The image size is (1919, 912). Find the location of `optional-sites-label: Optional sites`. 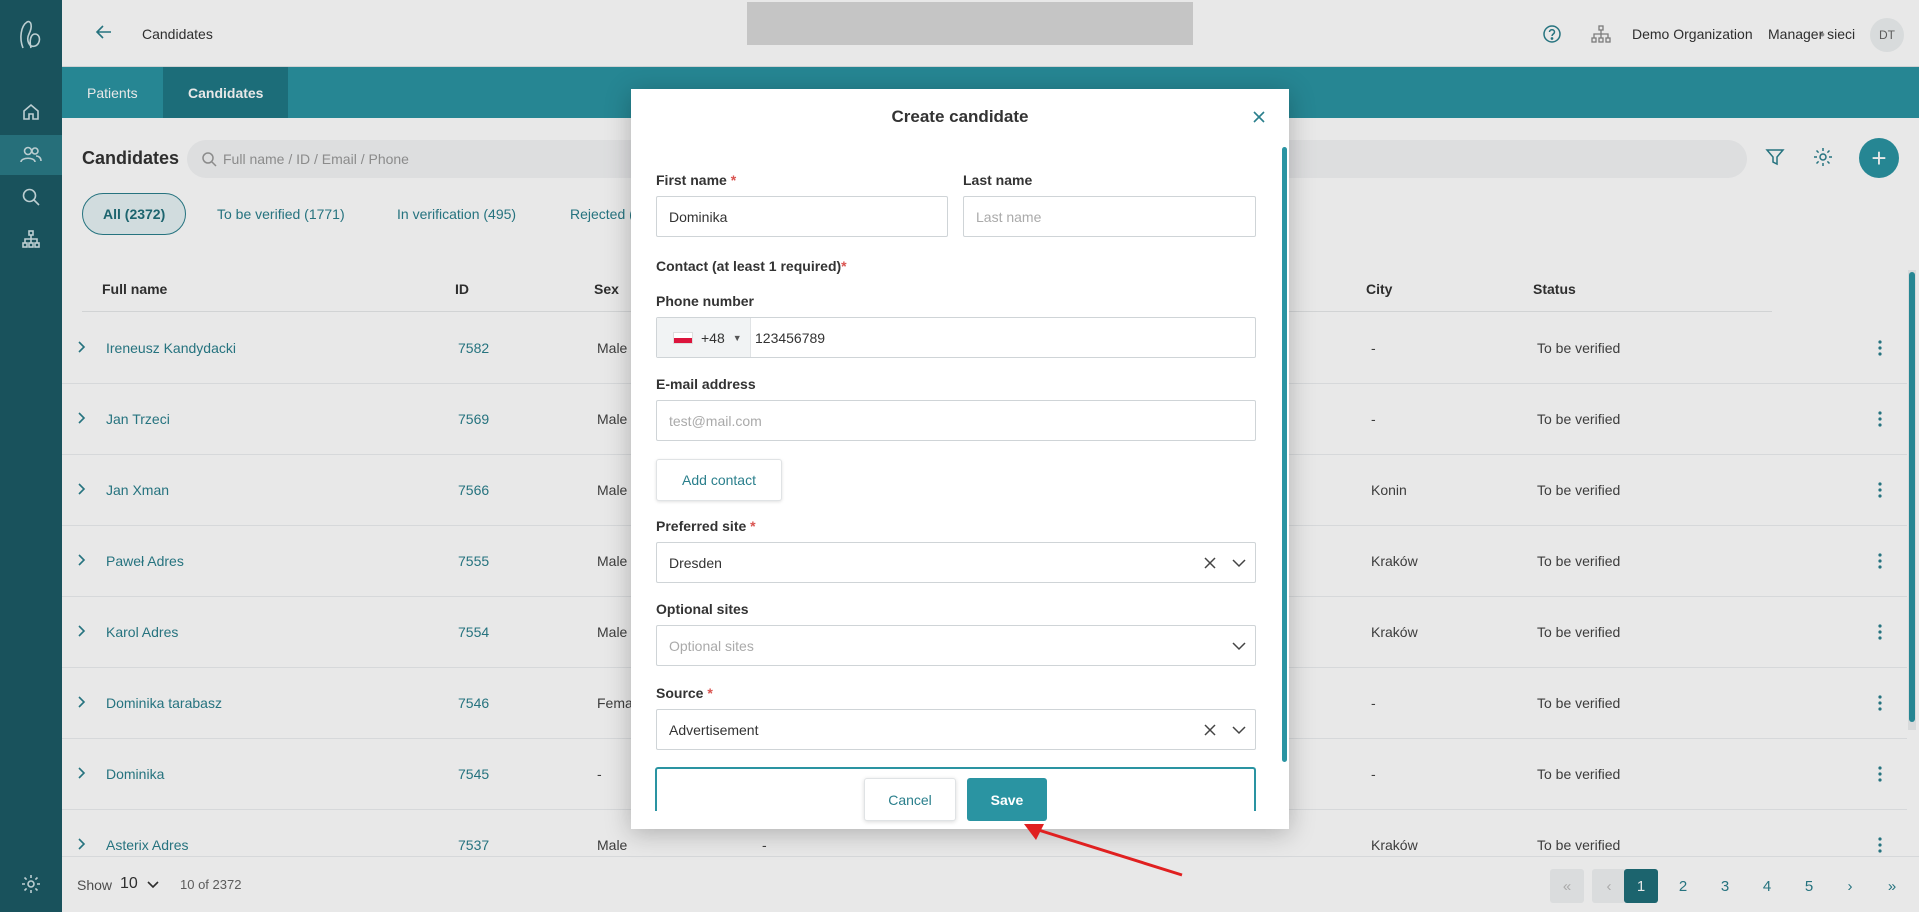

optional-sites-label: Optional sites is located at coordinates (702, 609).